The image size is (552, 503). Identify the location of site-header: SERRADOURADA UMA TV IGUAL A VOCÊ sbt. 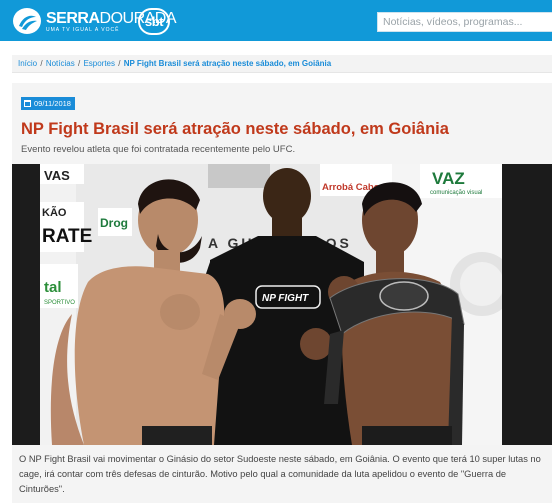
(276, 20).